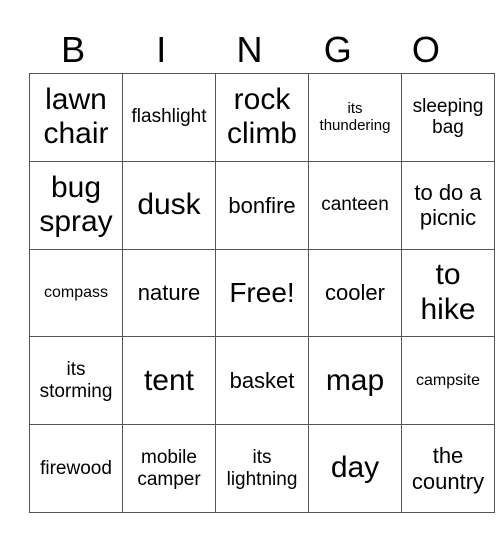  I want to click on bingo-cell-text: mobile camper, so click(169, 468).